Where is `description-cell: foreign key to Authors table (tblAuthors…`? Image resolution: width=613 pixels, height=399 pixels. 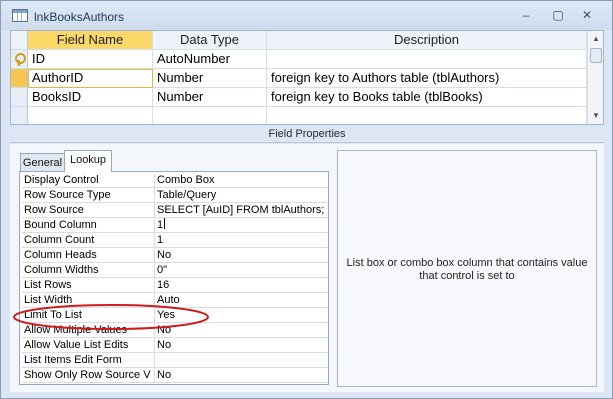
description-cell: foreign key to Authors table (tblAuthors… is located at coordinates (427, 78).